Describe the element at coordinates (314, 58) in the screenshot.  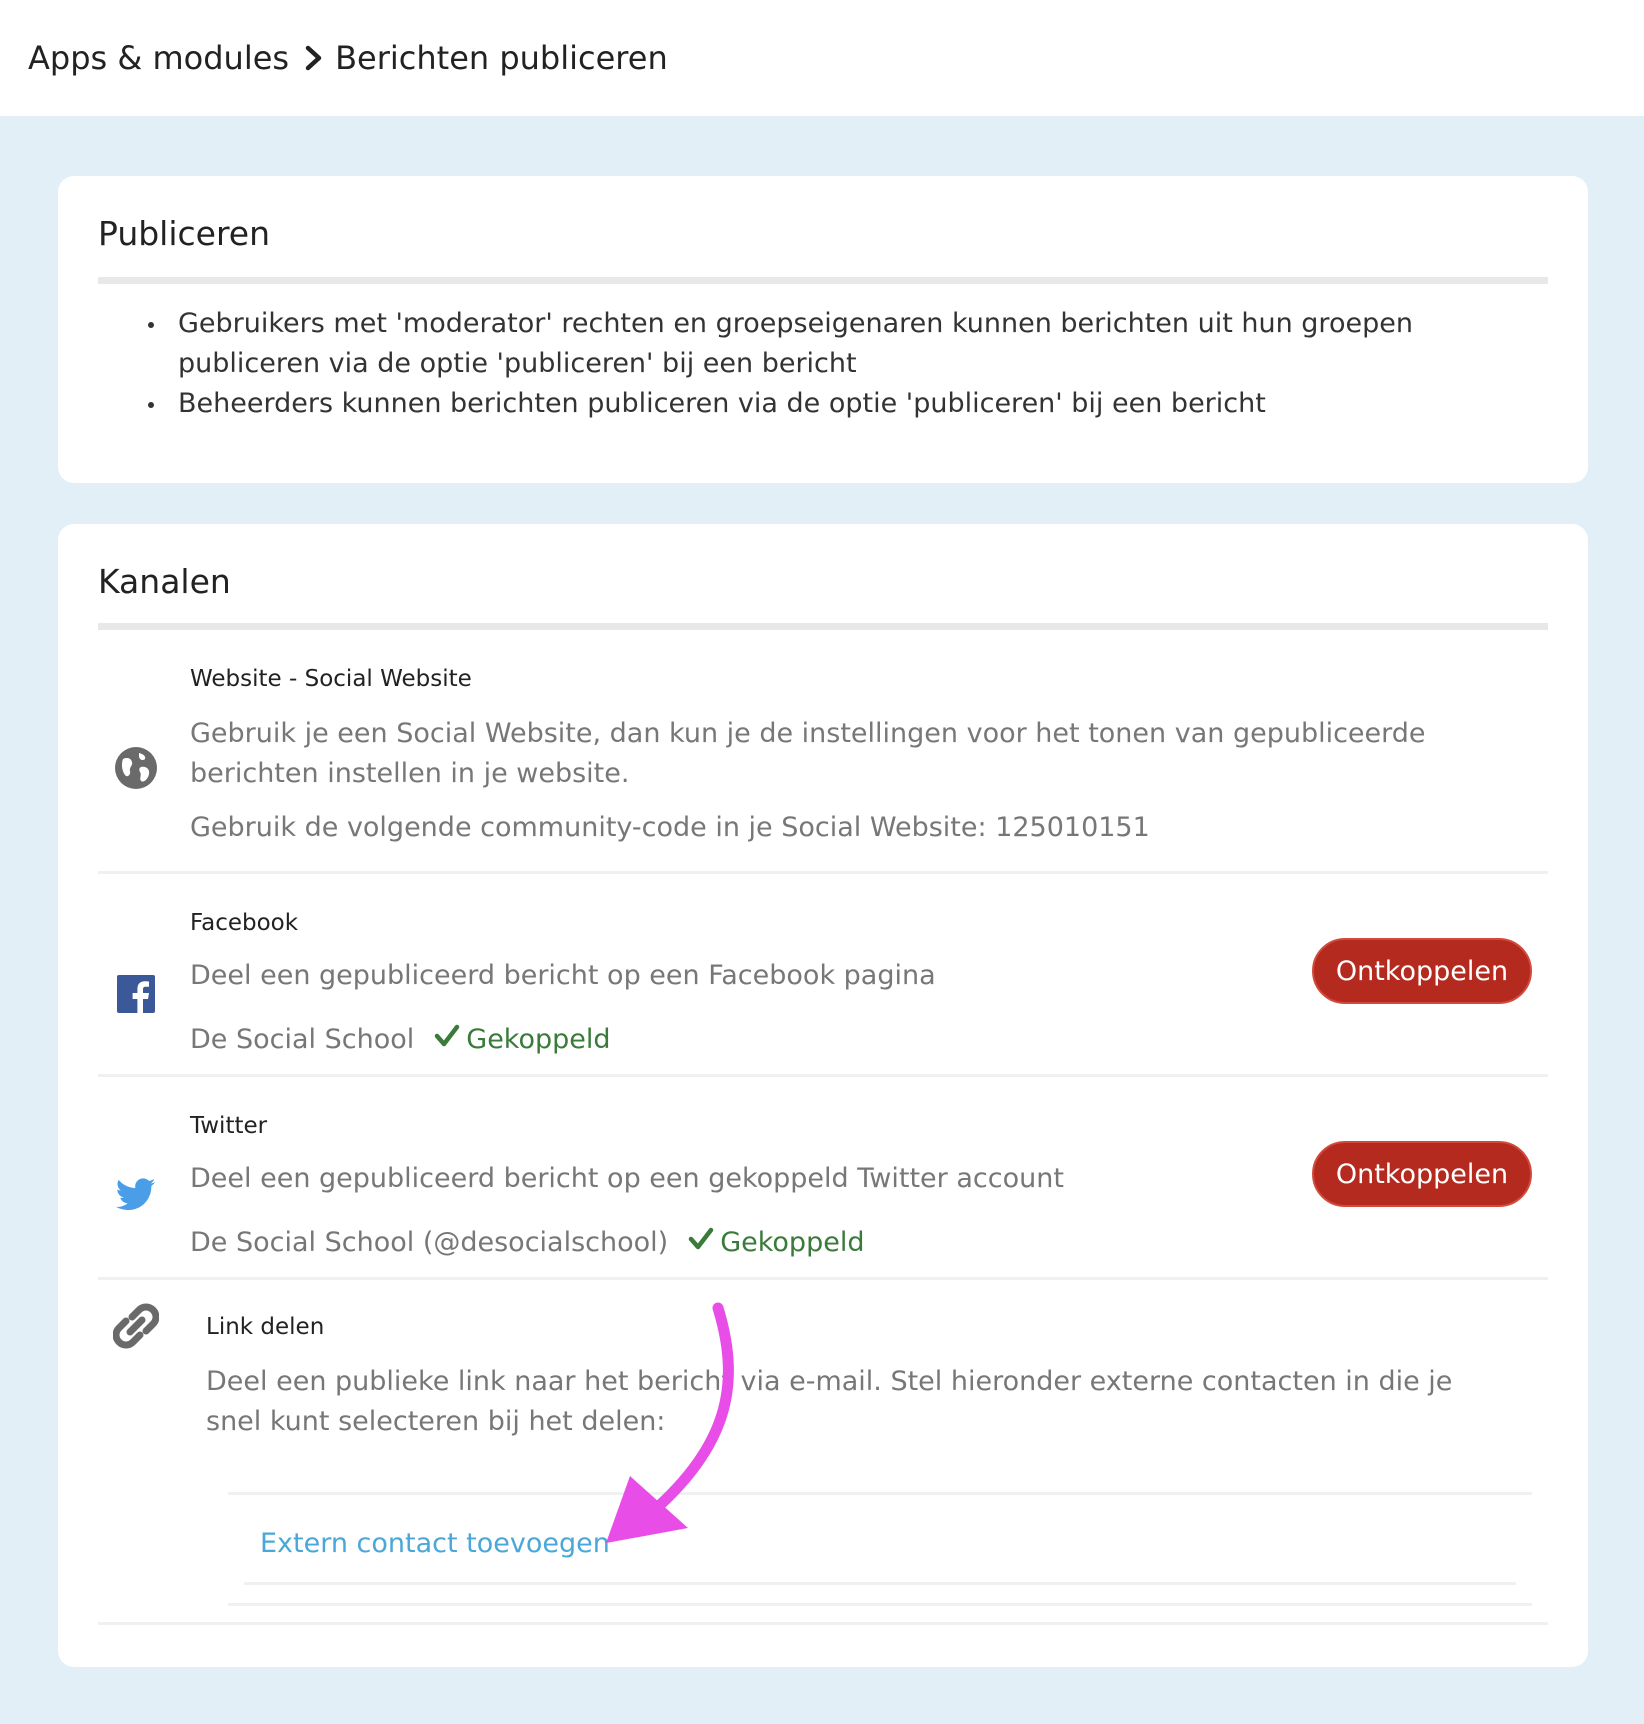
I see `chevron-right-icon` at that location.